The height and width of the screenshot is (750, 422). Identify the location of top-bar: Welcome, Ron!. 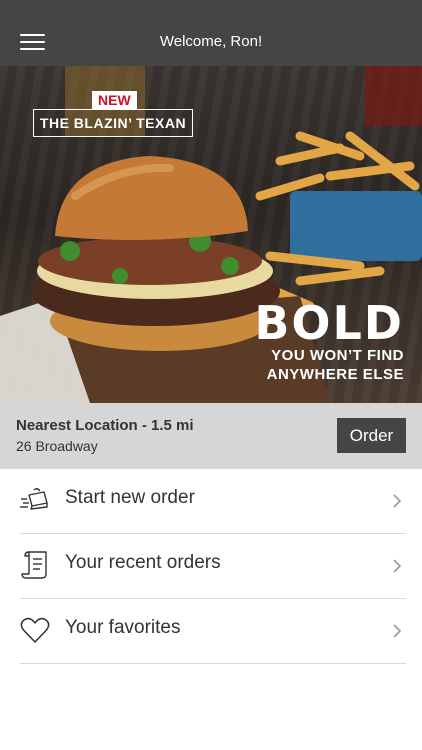
(211, 33).